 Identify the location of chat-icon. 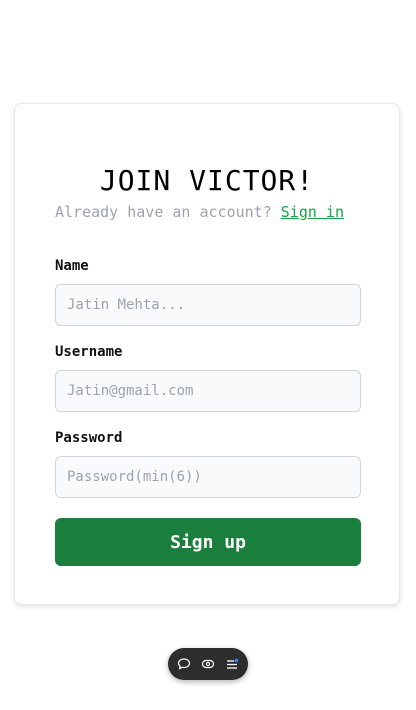
(184, 664).